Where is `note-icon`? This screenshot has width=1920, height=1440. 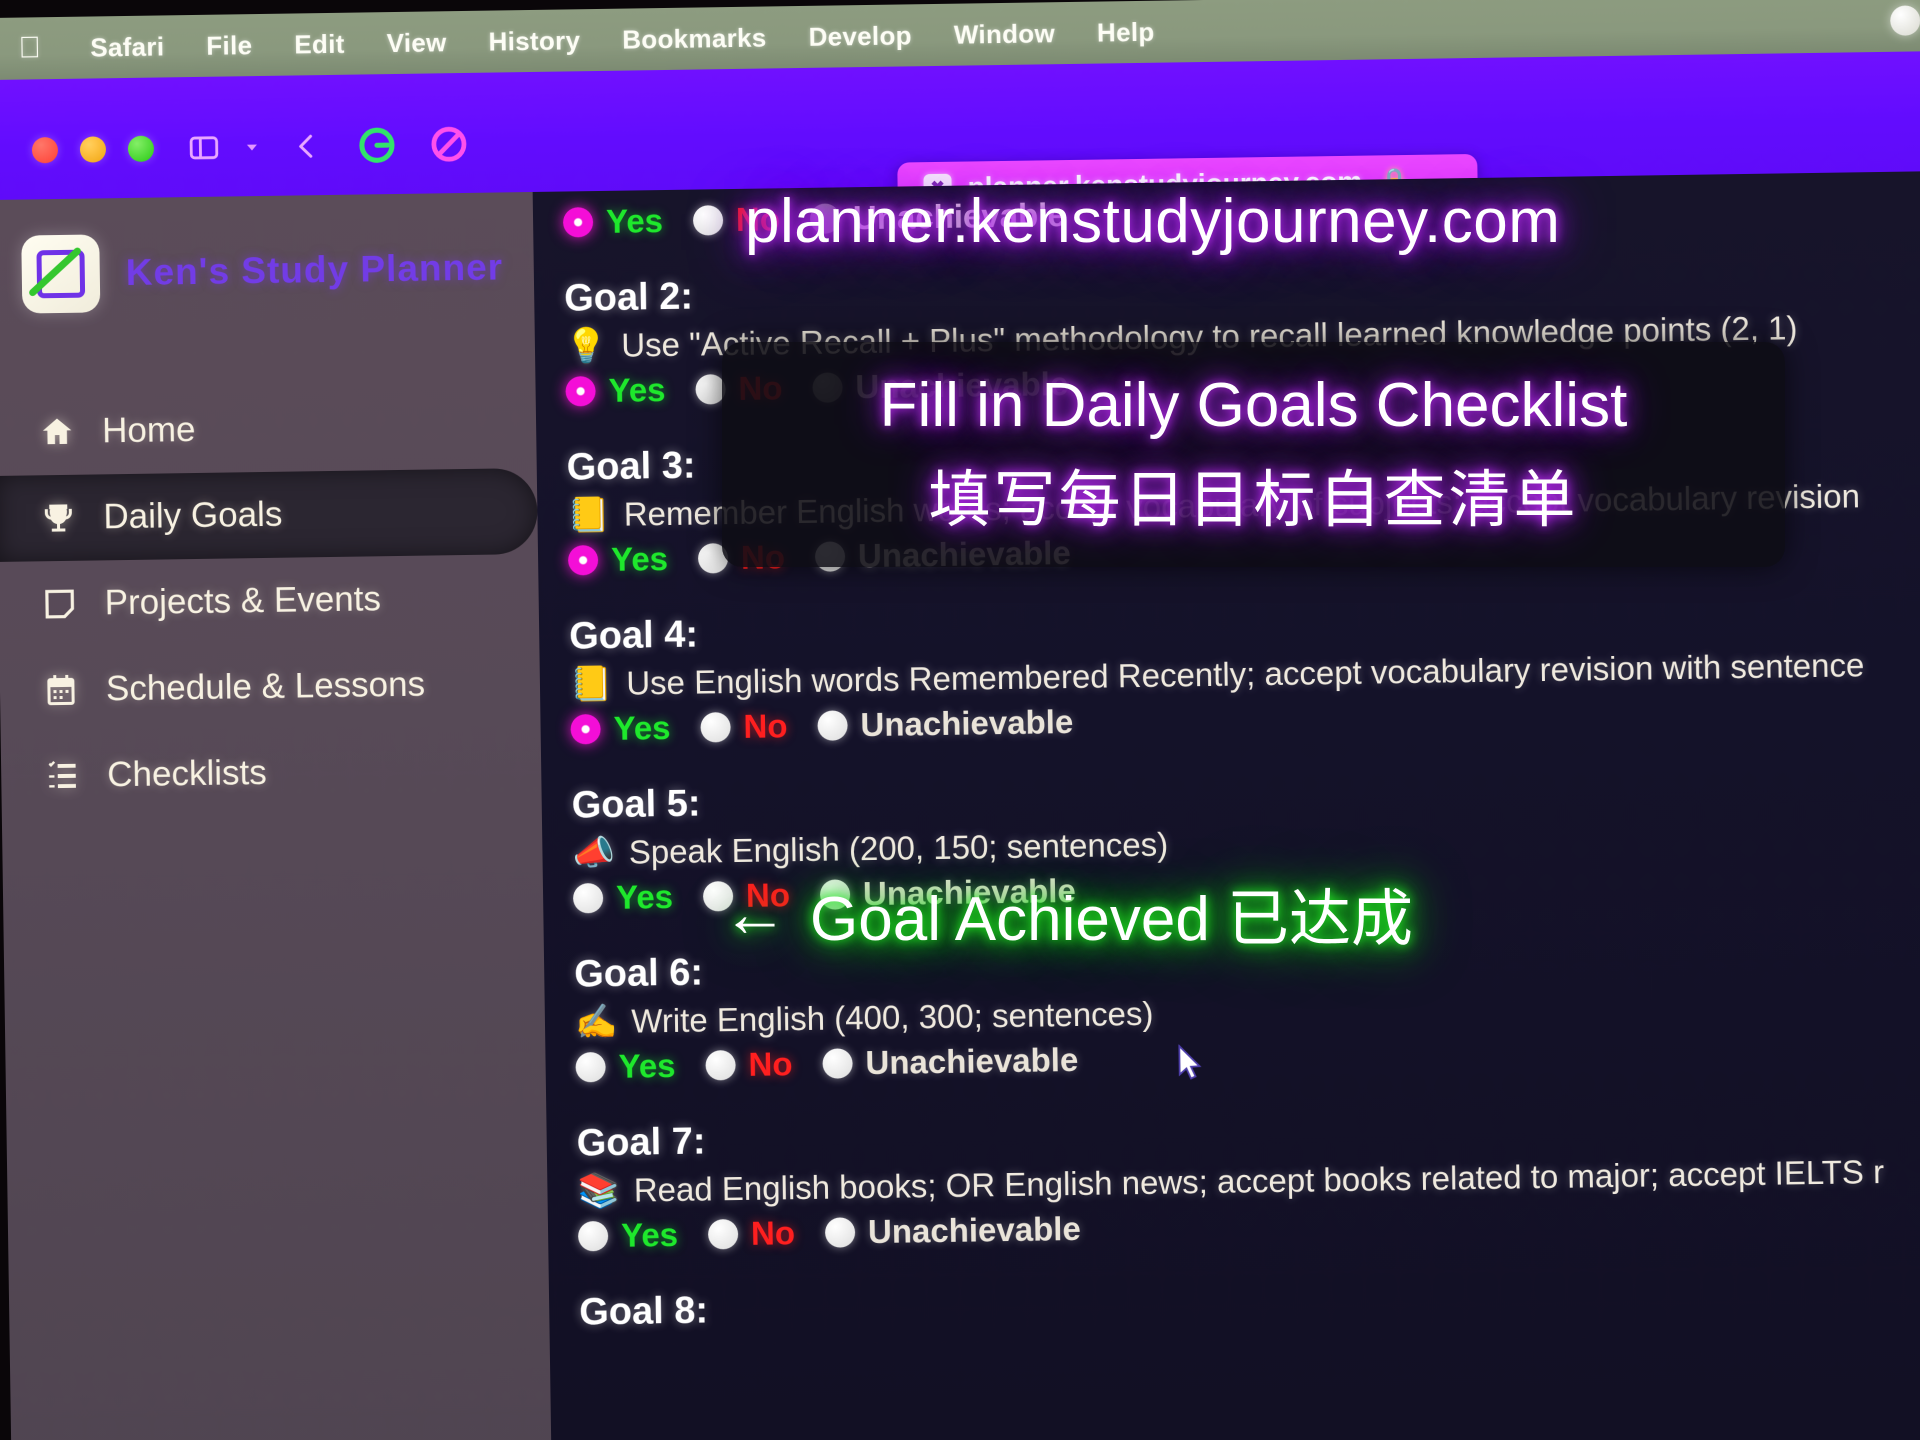
note-icon is located at coordinates (60, 604).